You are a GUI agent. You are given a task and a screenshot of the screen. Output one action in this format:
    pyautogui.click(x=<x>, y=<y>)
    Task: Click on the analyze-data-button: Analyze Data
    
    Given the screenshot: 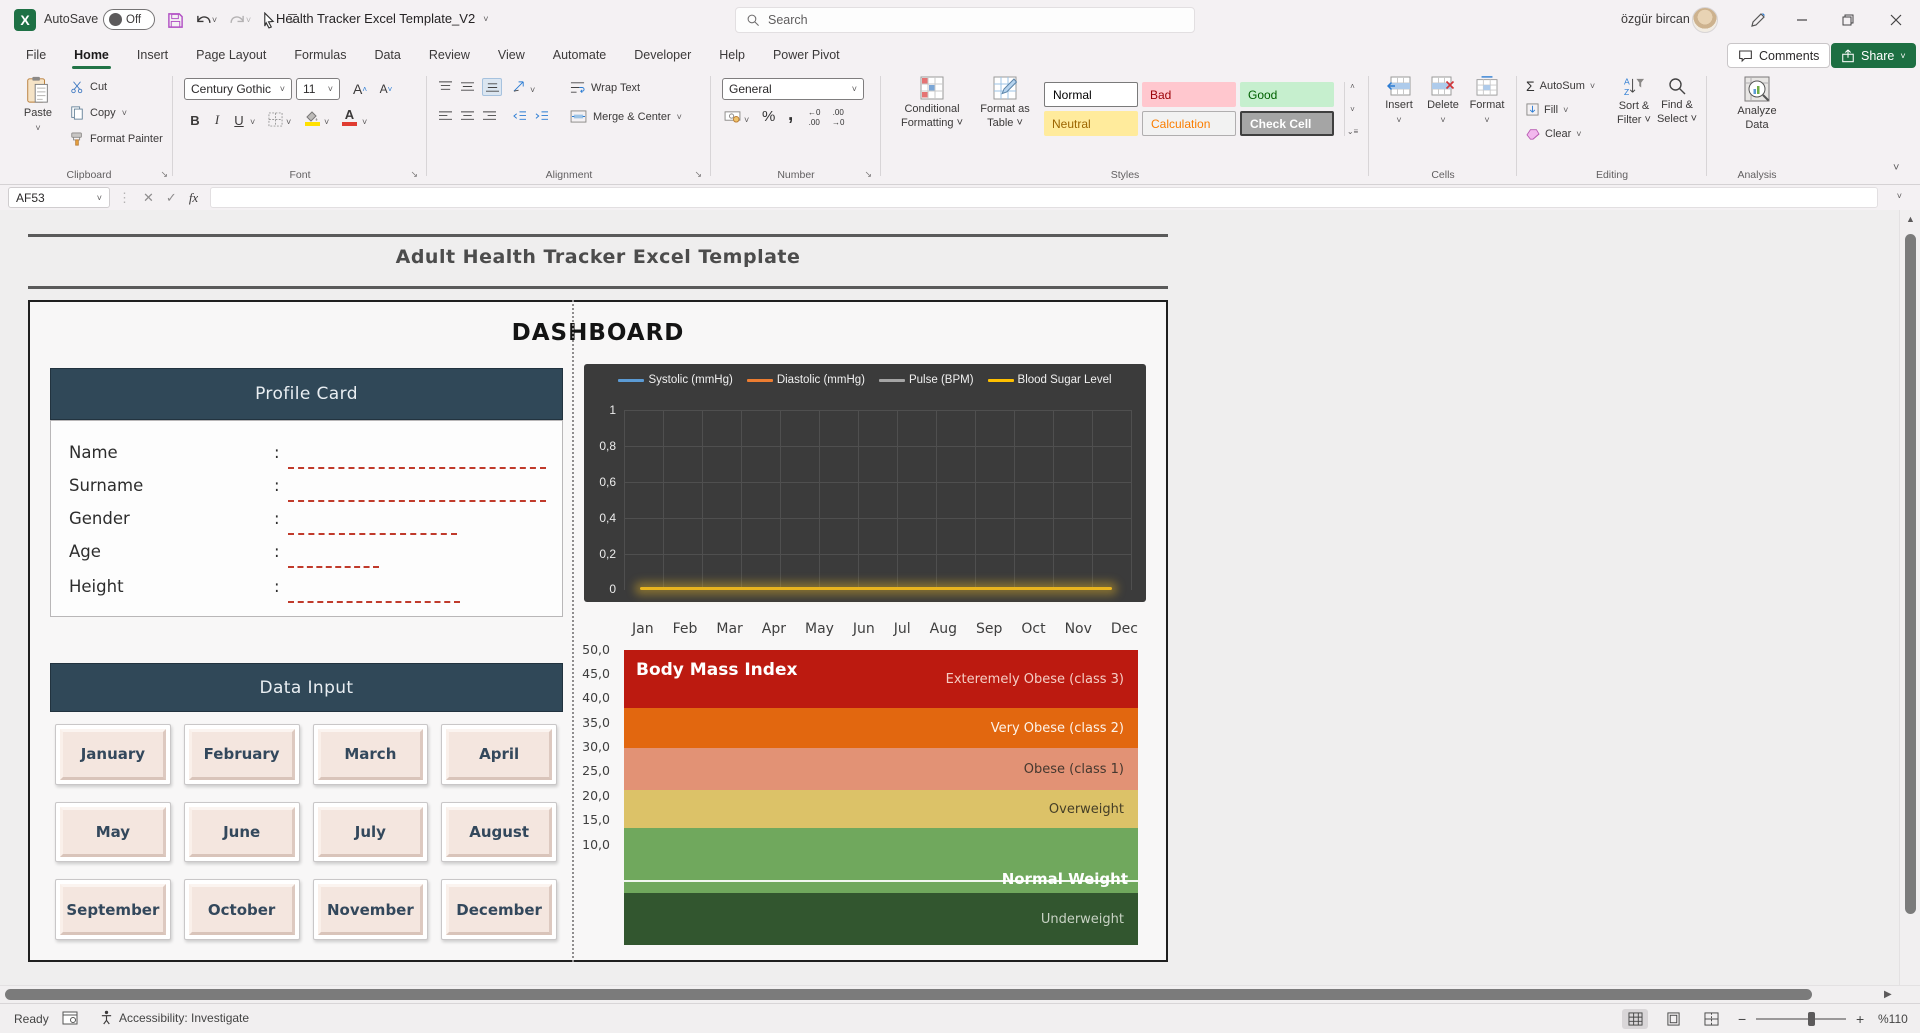 What is the action you would take?
    pyautogui.click(x=1757, y=104)
    